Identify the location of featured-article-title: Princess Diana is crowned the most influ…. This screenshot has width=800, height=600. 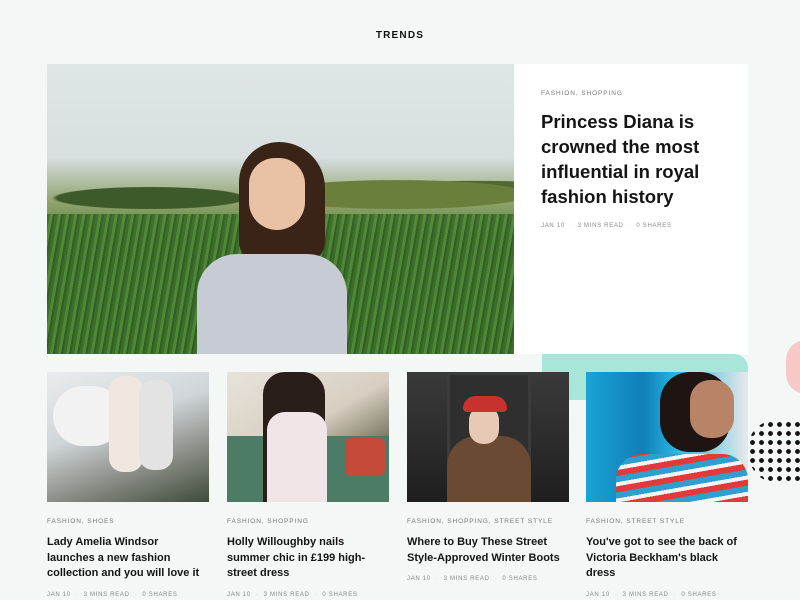
(631, 159).